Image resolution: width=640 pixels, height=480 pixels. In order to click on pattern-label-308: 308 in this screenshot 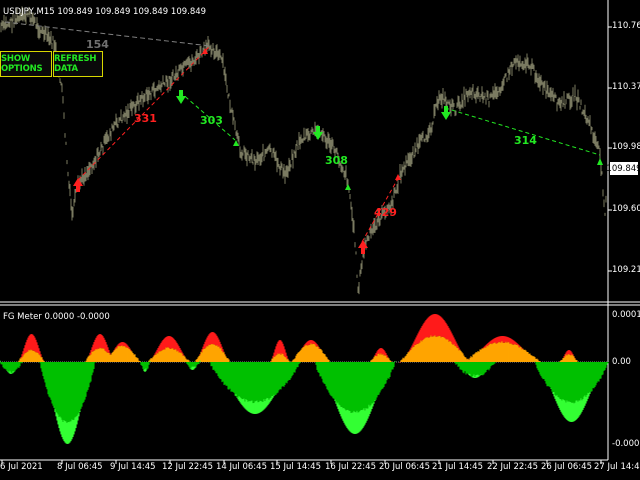, I will do `click(336, 160)`.